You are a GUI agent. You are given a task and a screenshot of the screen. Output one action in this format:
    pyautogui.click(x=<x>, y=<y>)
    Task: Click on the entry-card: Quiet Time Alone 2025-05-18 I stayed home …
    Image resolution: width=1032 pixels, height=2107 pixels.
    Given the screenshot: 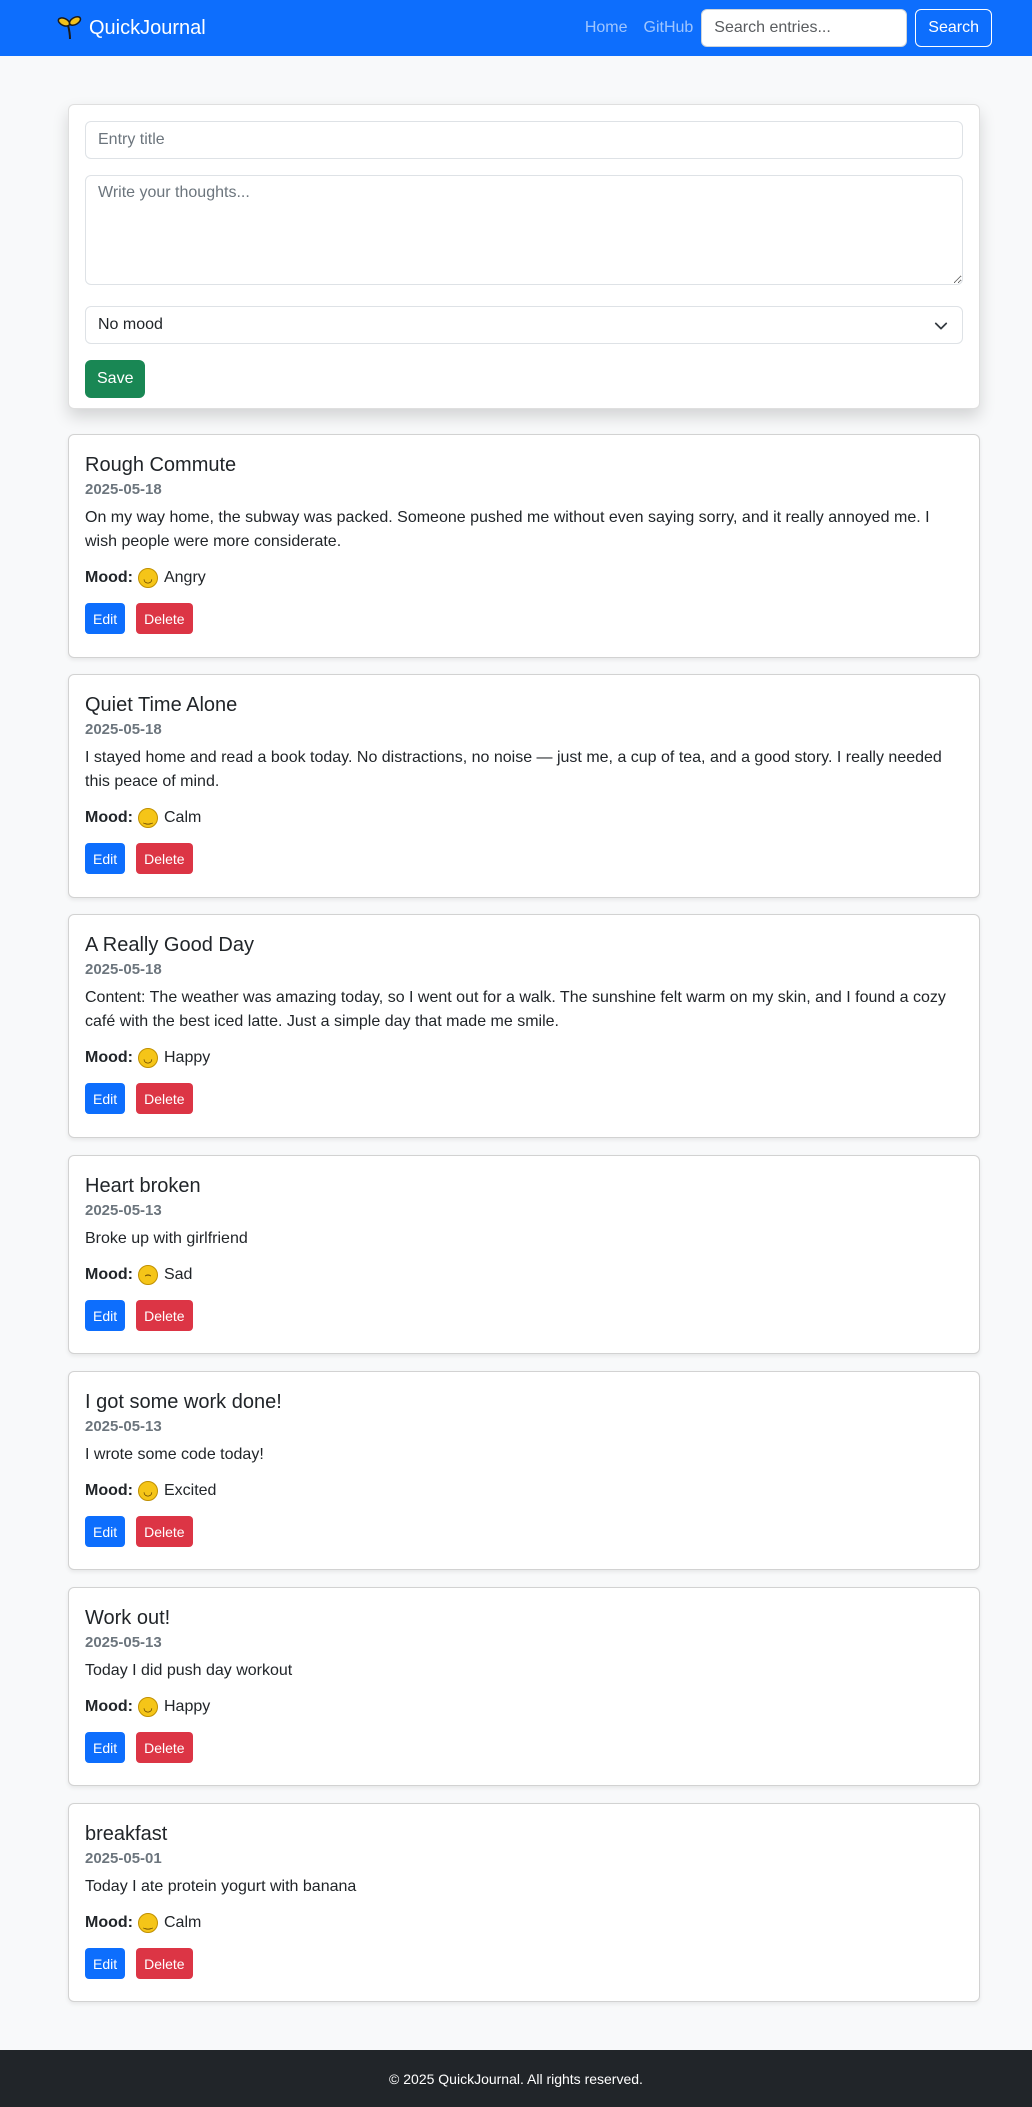 What is the action you would take?
    pyautogui.click(x=524, y=786)
    